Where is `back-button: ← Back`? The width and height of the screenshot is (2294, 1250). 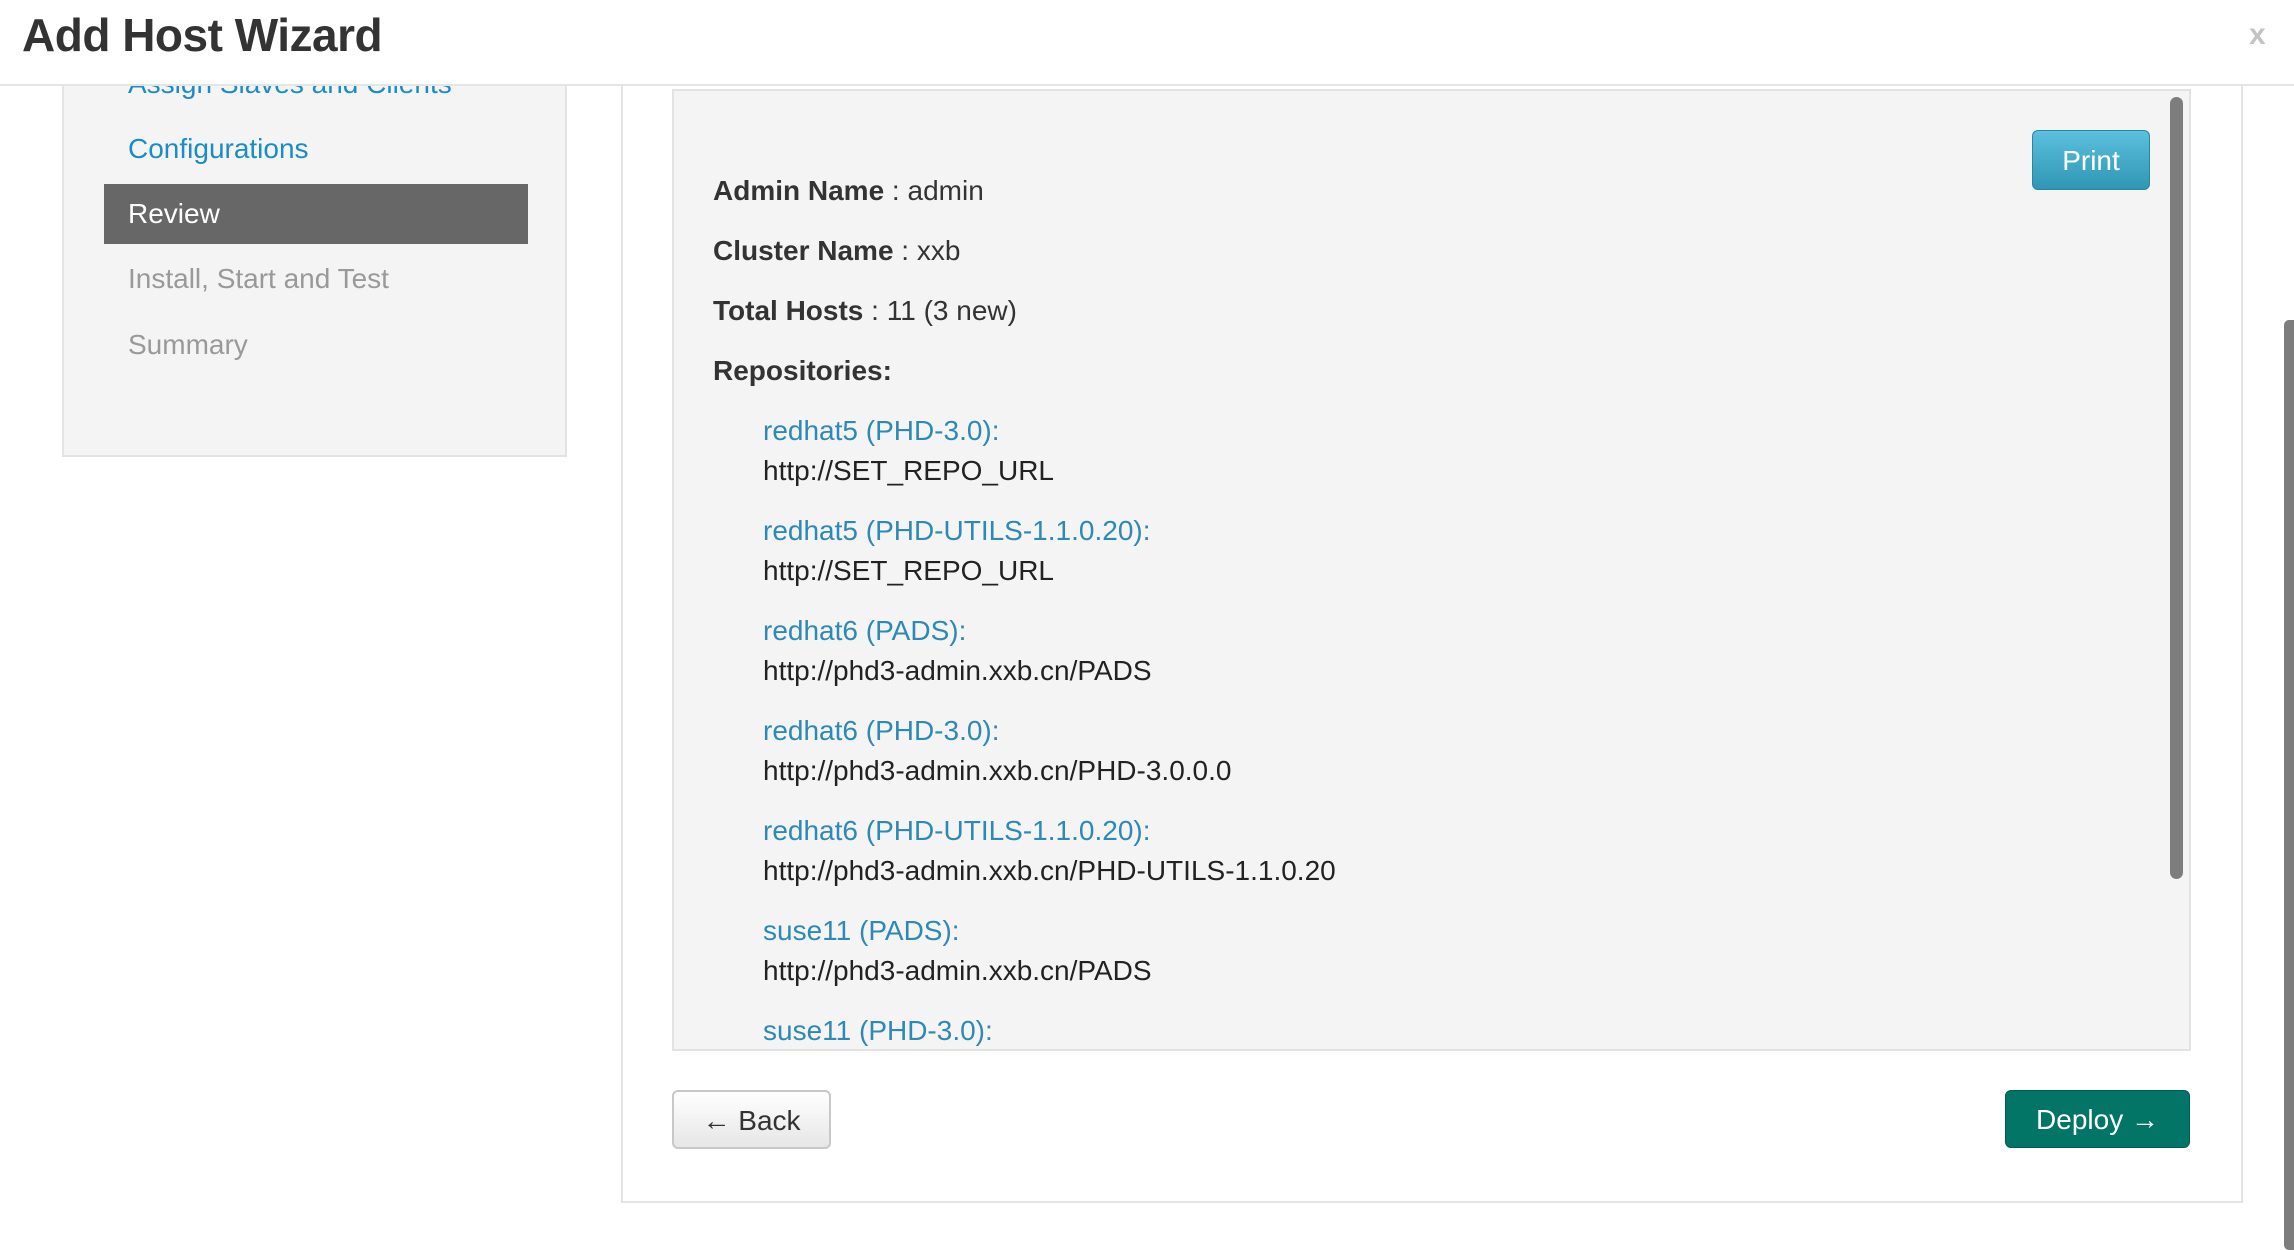 back-button: ← Back is located at coordinates (751, 1119).